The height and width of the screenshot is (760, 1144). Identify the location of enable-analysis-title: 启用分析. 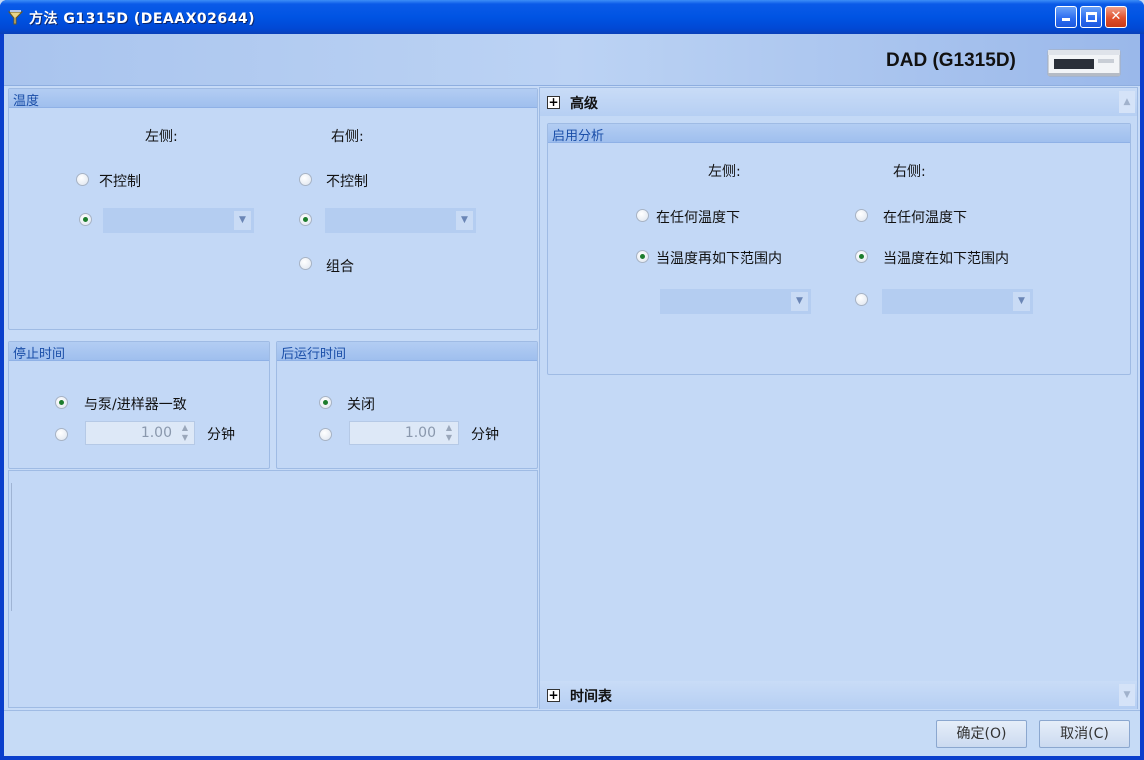
(839, 134).